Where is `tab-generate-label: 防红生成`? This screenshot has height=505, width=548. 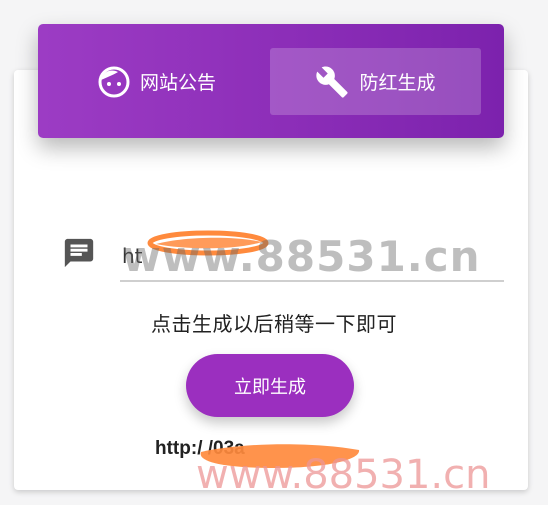 tab-generate-label: 防红生成 is located at coordinates (397, 83).